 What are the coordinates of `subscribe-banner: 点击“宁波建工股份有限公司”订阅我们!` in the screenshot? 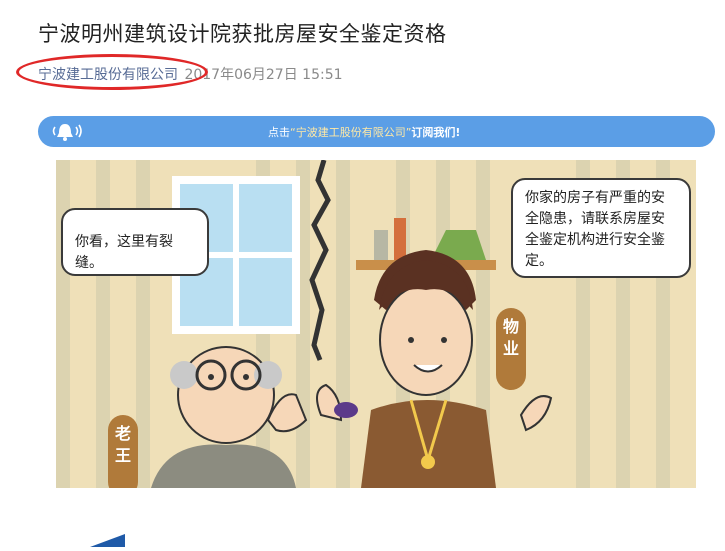 It's located at (376, 131).